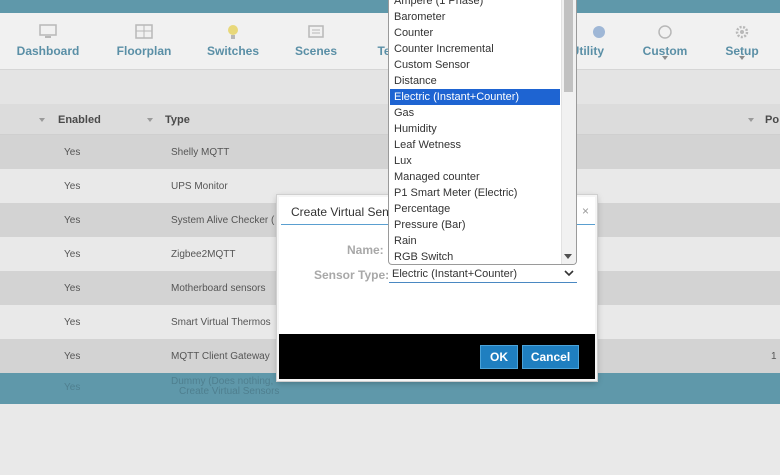  Describe the element at coordinates (568, 132) in the screenshot. I see `dropdown-scrollbar` at that location.